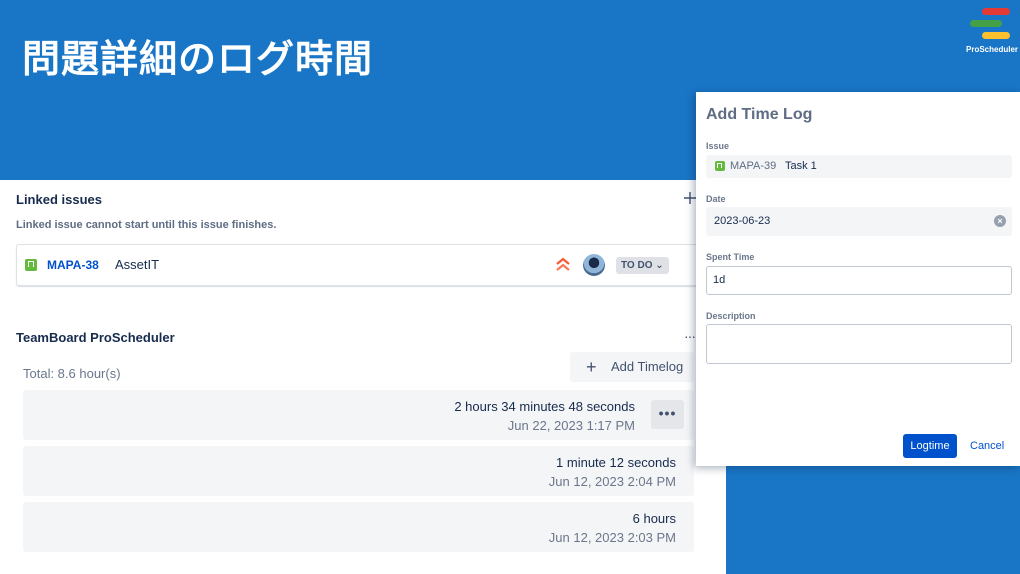 This screenshot has width=1020, height=574. What do you see at coordinates (198, 59) in the screenshot?
I see `slide-title: 問題詳細のログ時間` at bounding box center [198, 59].